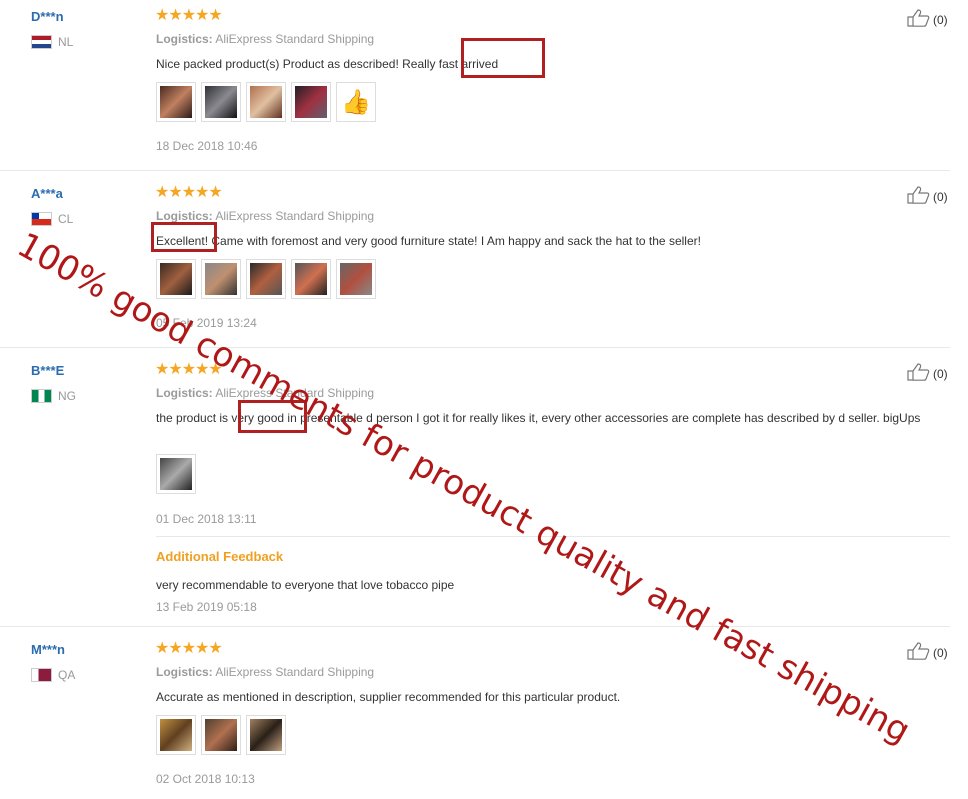 The height and width of the screenshot is (799, 968). I want to click on review-photo: 👍, so click(356, 102).